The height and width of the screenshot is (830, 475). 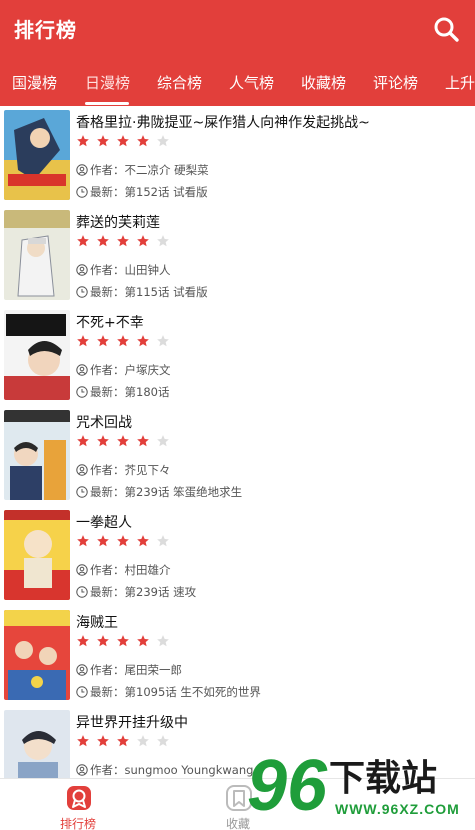 What do you see at coordinates (237, 556) in the screenshot?
I see `list-item: 一拳超人 作者： 村田雄介 最新： 第239话 速攻` at bounding box center [237, 556].